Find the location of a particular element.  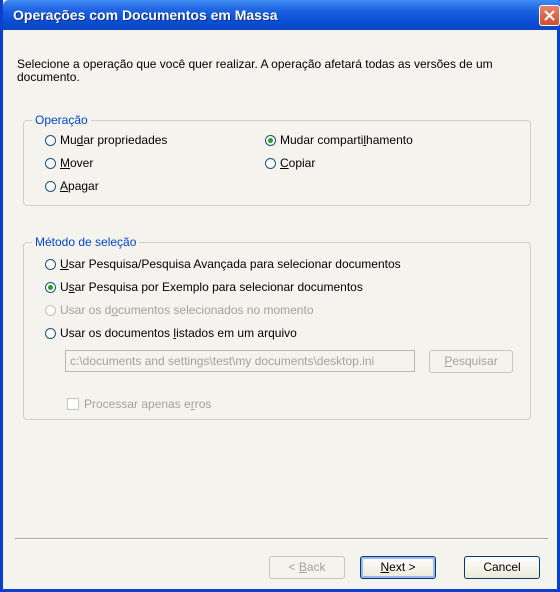

search-button: Pesquisar is located at coordinates (471, 361).